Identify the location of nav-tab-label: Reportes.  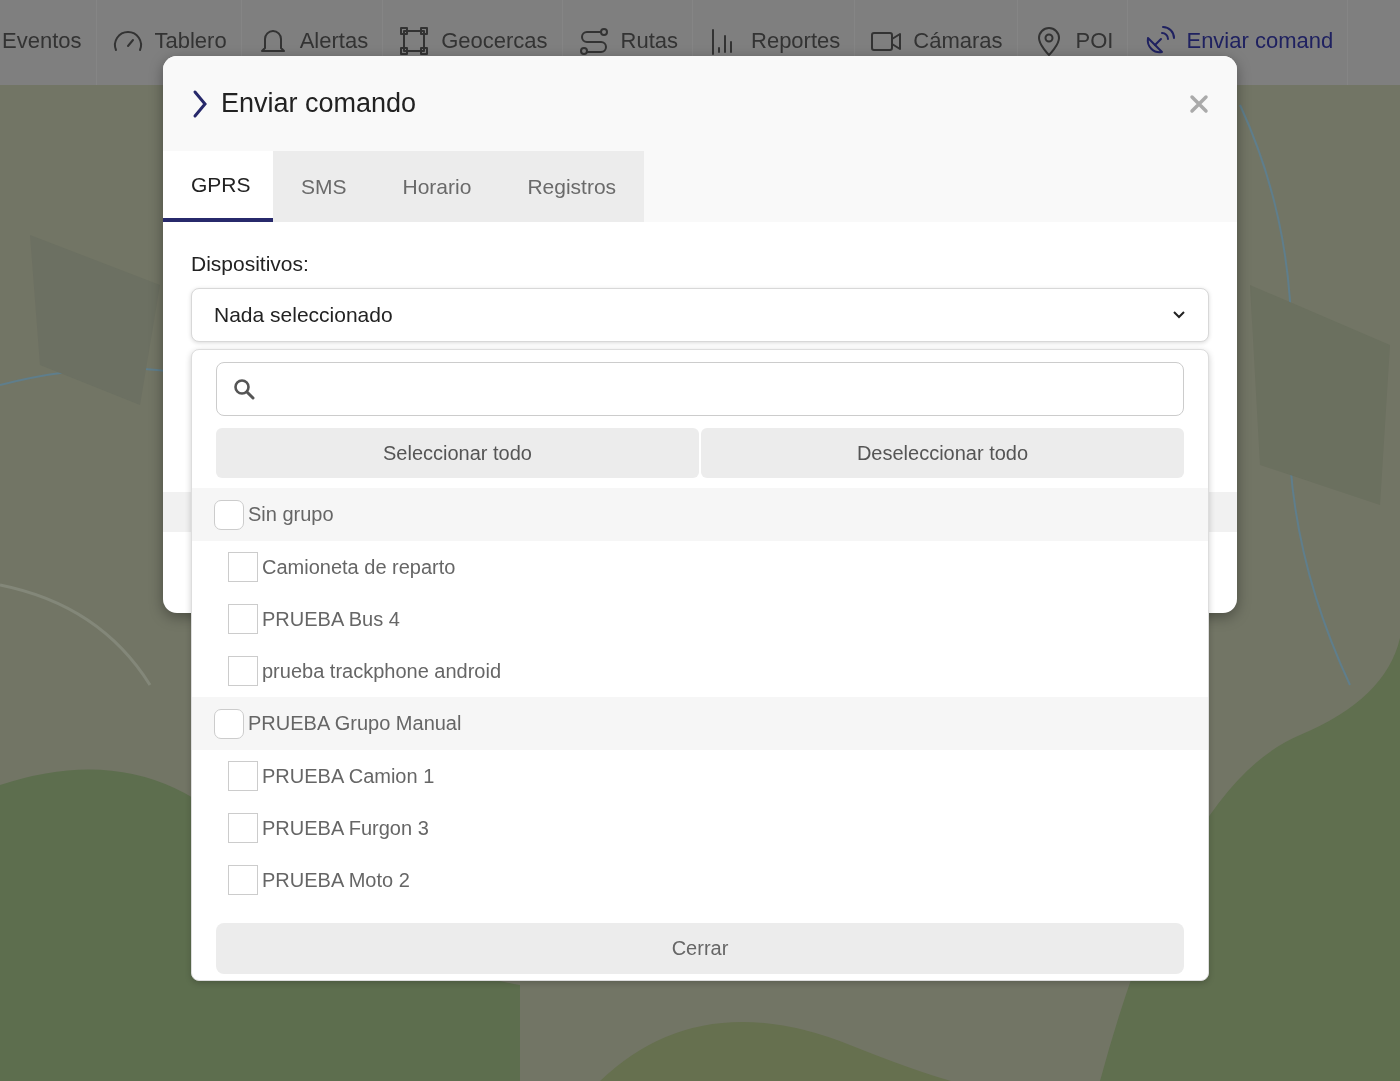
(796, 40).